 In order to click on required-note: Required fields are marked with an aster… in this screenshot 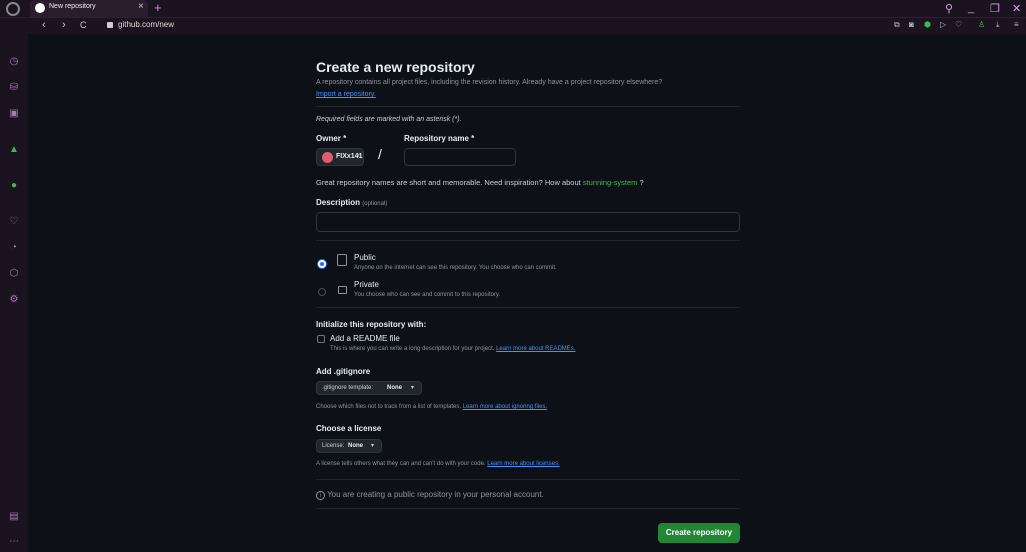, I will do `click(389, 119)`.